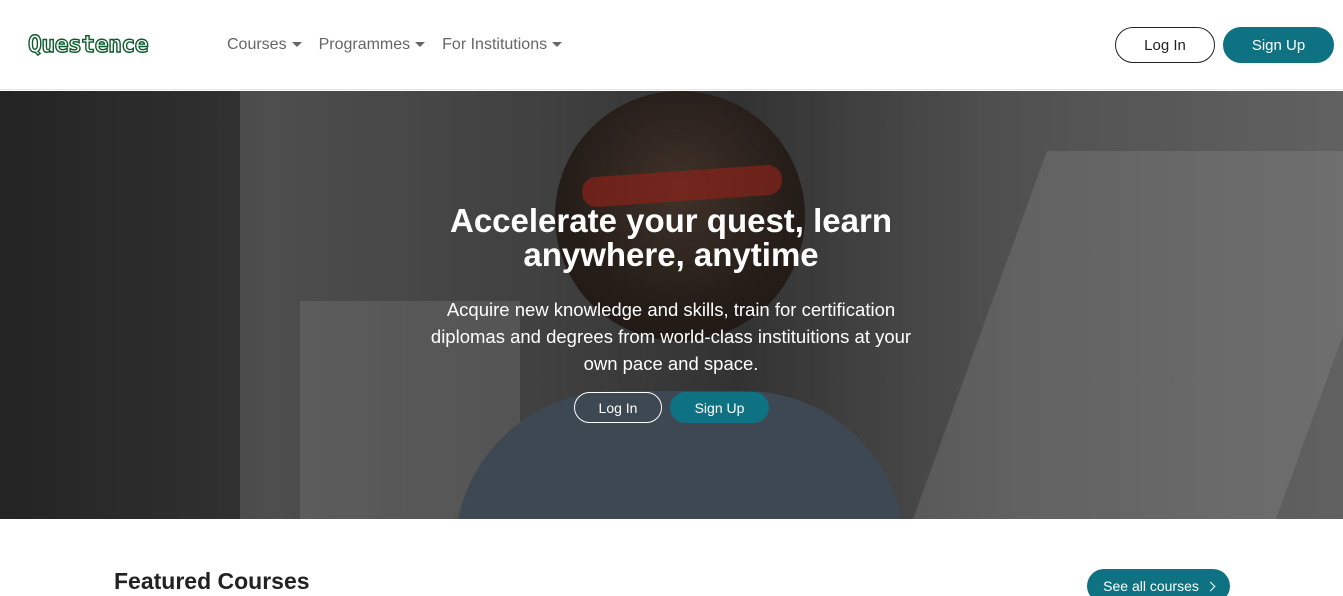 This screenshot has width=1343, height=596. Describe the element at coordinates (88, 45) in the screenshot. I see `questence-logo: Questence` at that location.